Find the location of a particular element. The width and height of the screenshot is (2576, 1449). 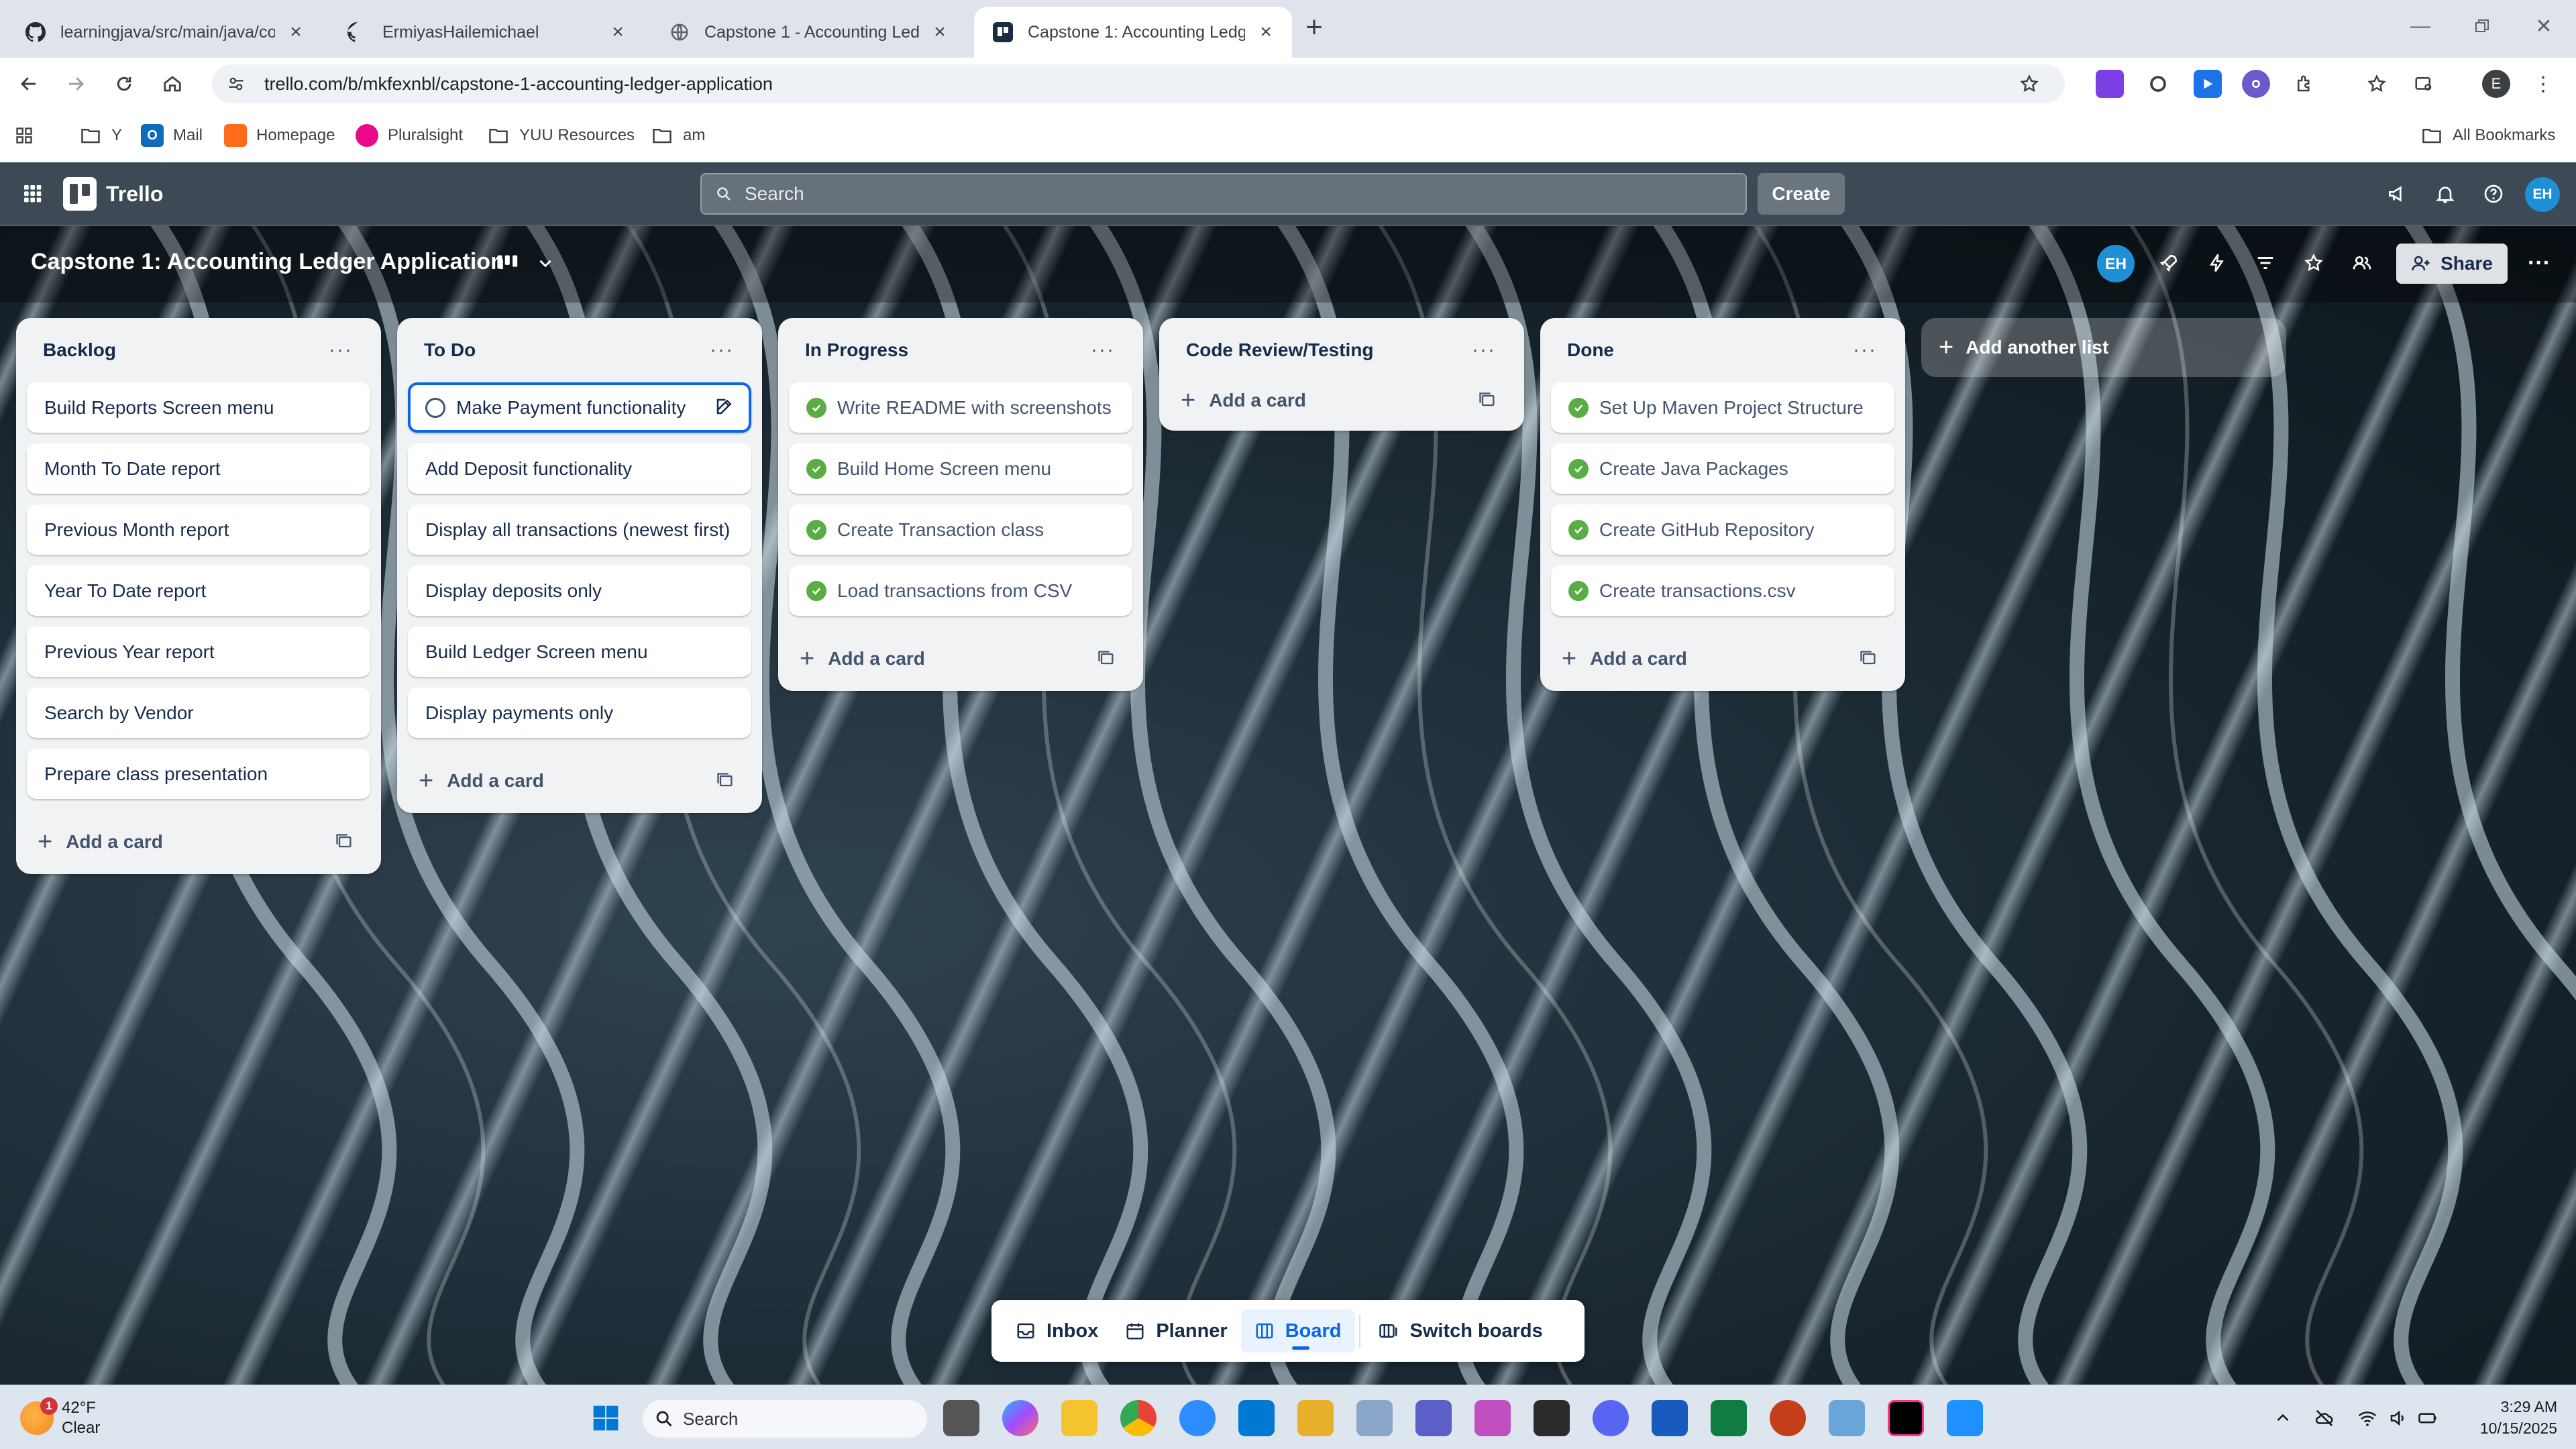

power-ups-rocket-icon is located at coordinates (2168, 263).